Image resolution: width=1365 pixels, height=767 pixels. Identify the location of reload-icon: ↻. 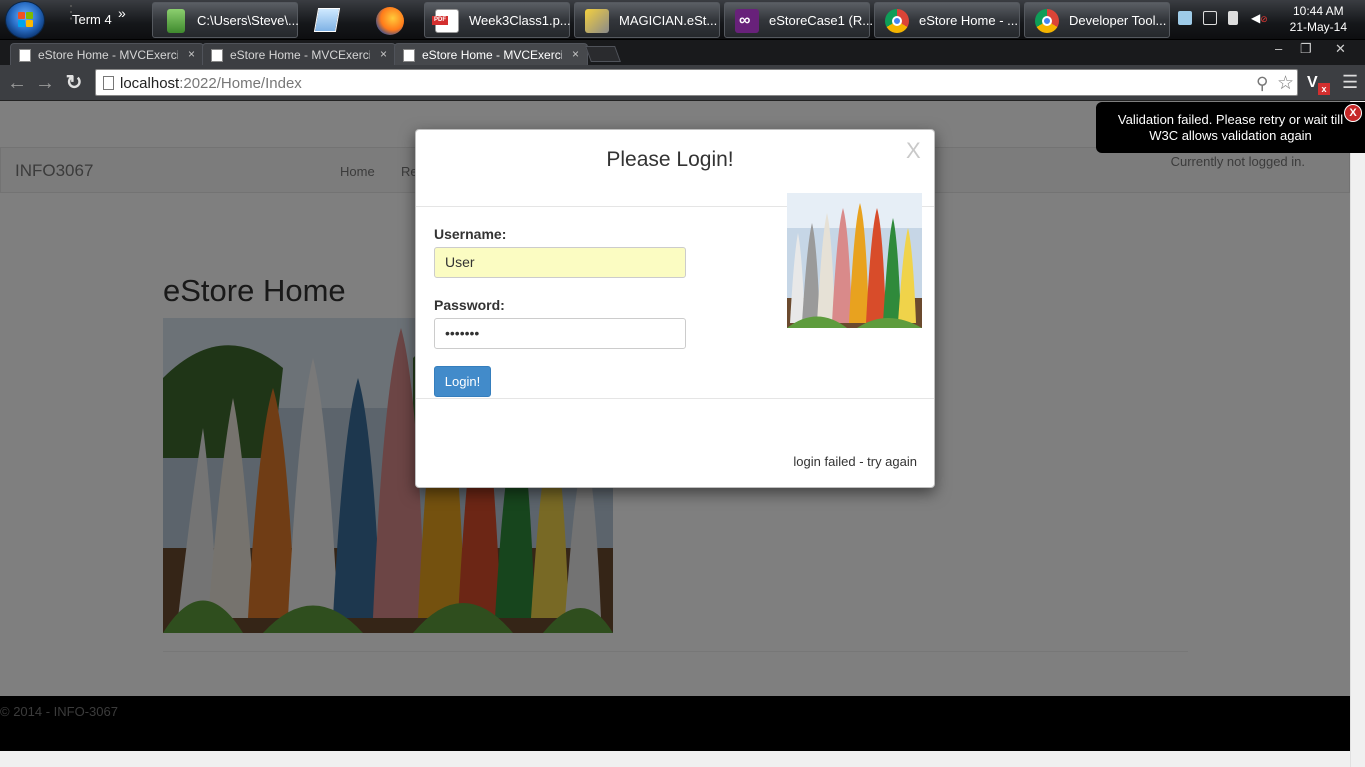
(74, 83).